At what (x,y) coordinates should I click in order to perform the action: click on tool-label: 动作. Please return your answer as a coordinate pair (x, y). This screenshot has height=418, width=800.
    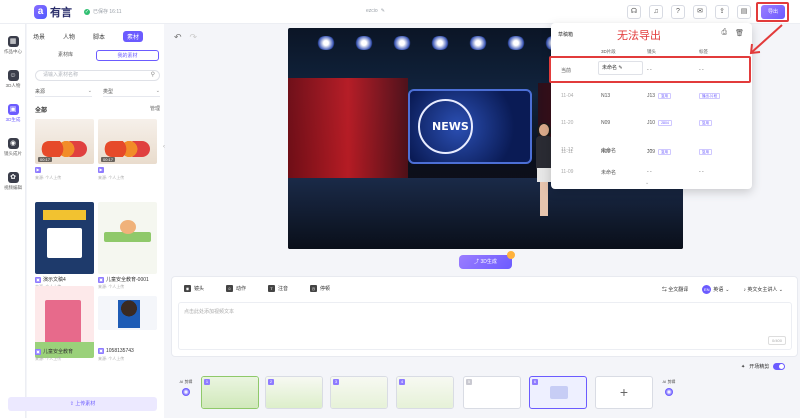
    Looking at the image, I should click on (241, 289).